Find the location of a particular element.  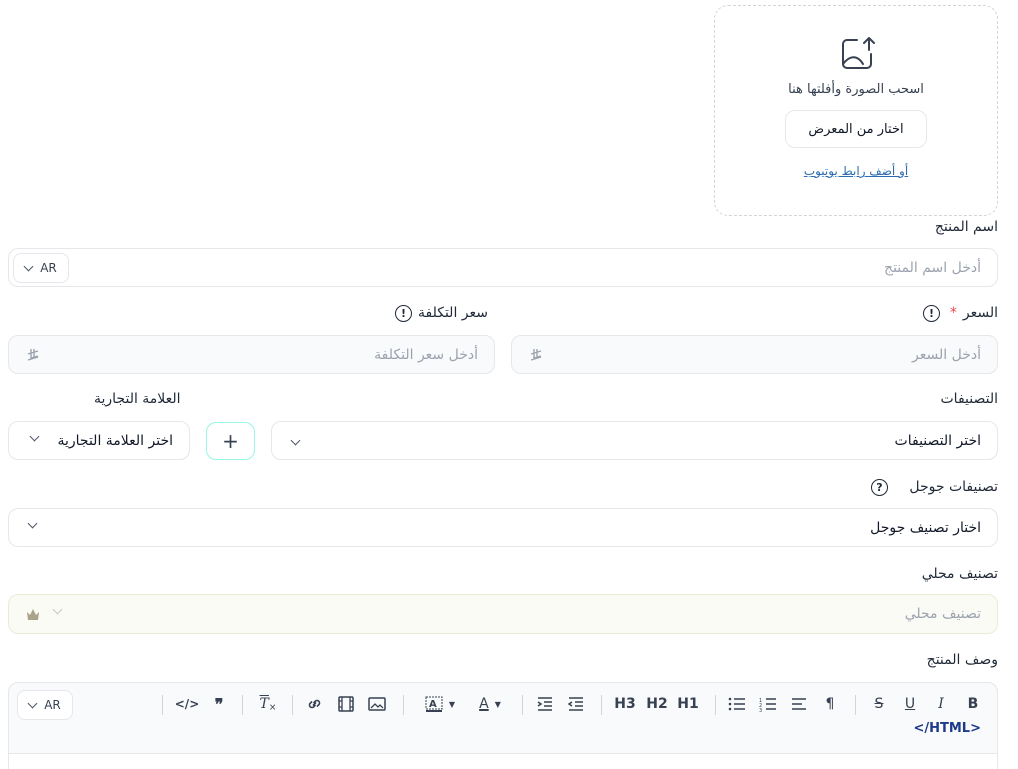

text-color-button: A ▼ is located at coordinates (490, 704).